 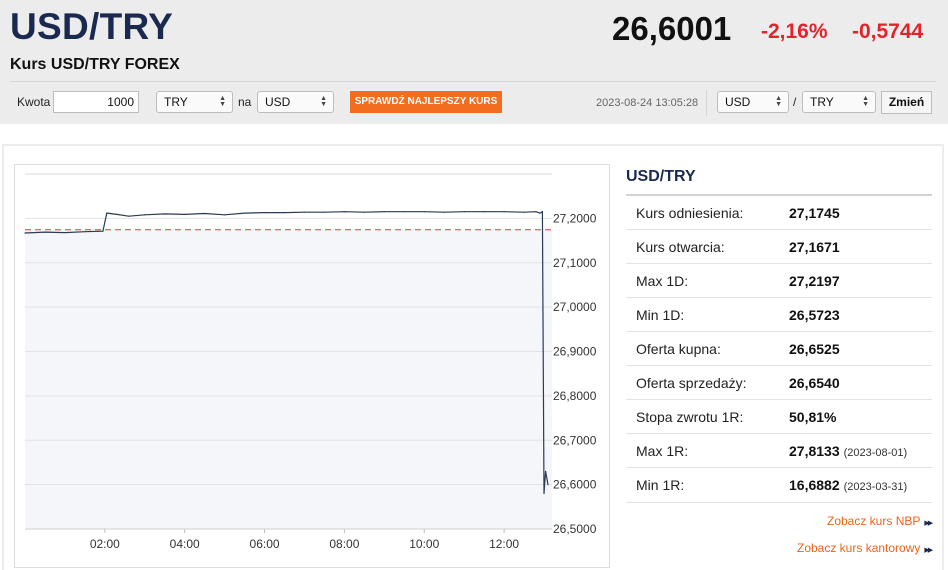 I want to click on stat-number: 26,6540, so click(x=814, y=383).